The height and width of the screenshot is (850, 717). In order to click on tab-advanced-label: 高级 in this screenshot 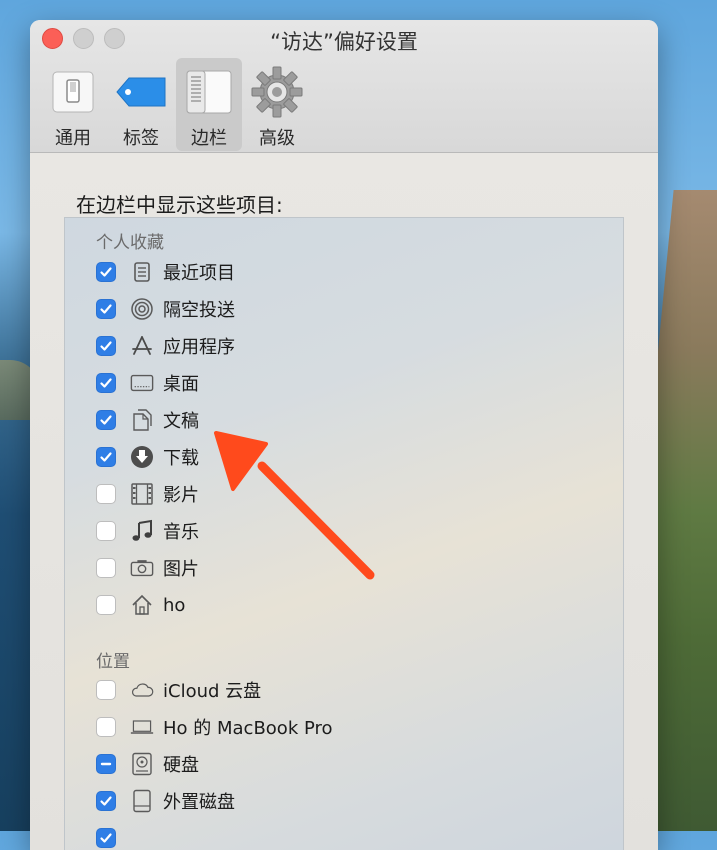, I will do `click(277, 138)`.